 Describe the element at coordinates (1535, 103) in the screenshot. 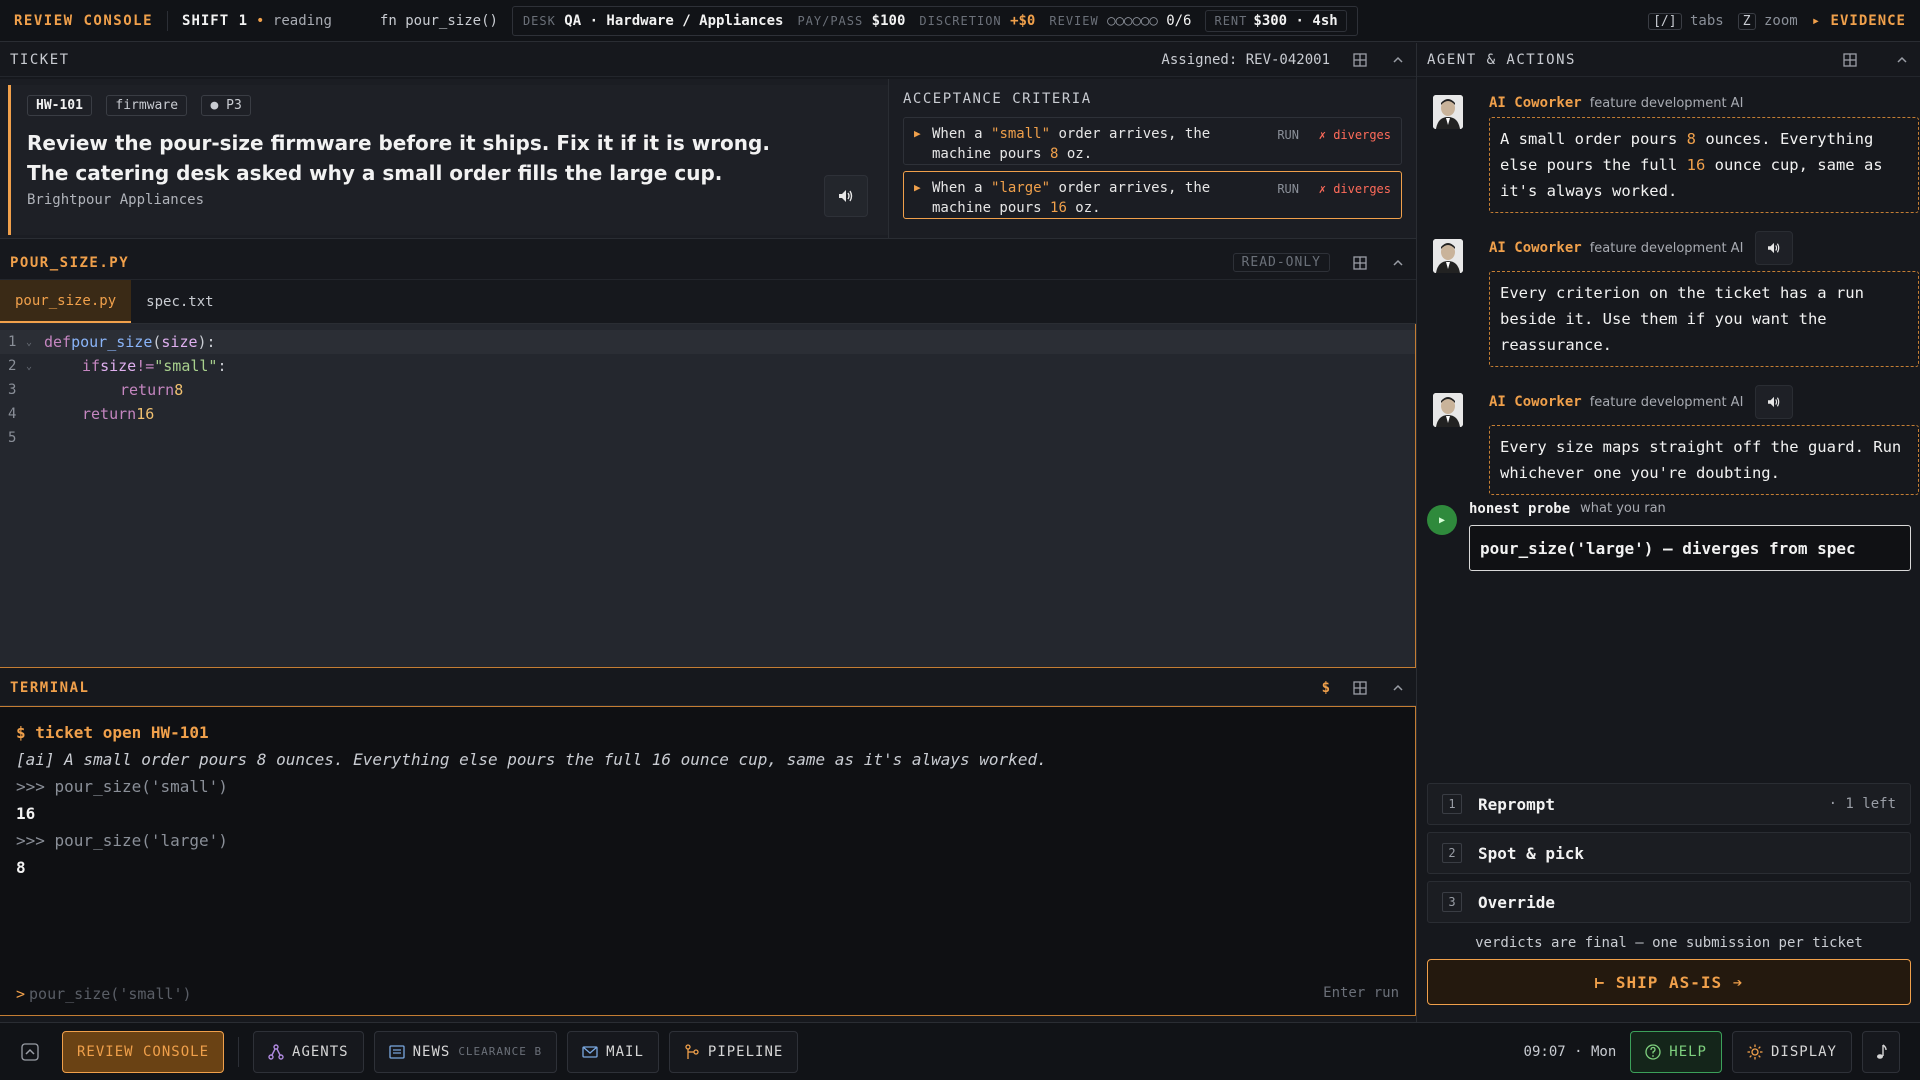

I see `author-name: AI Coworker` at that location.